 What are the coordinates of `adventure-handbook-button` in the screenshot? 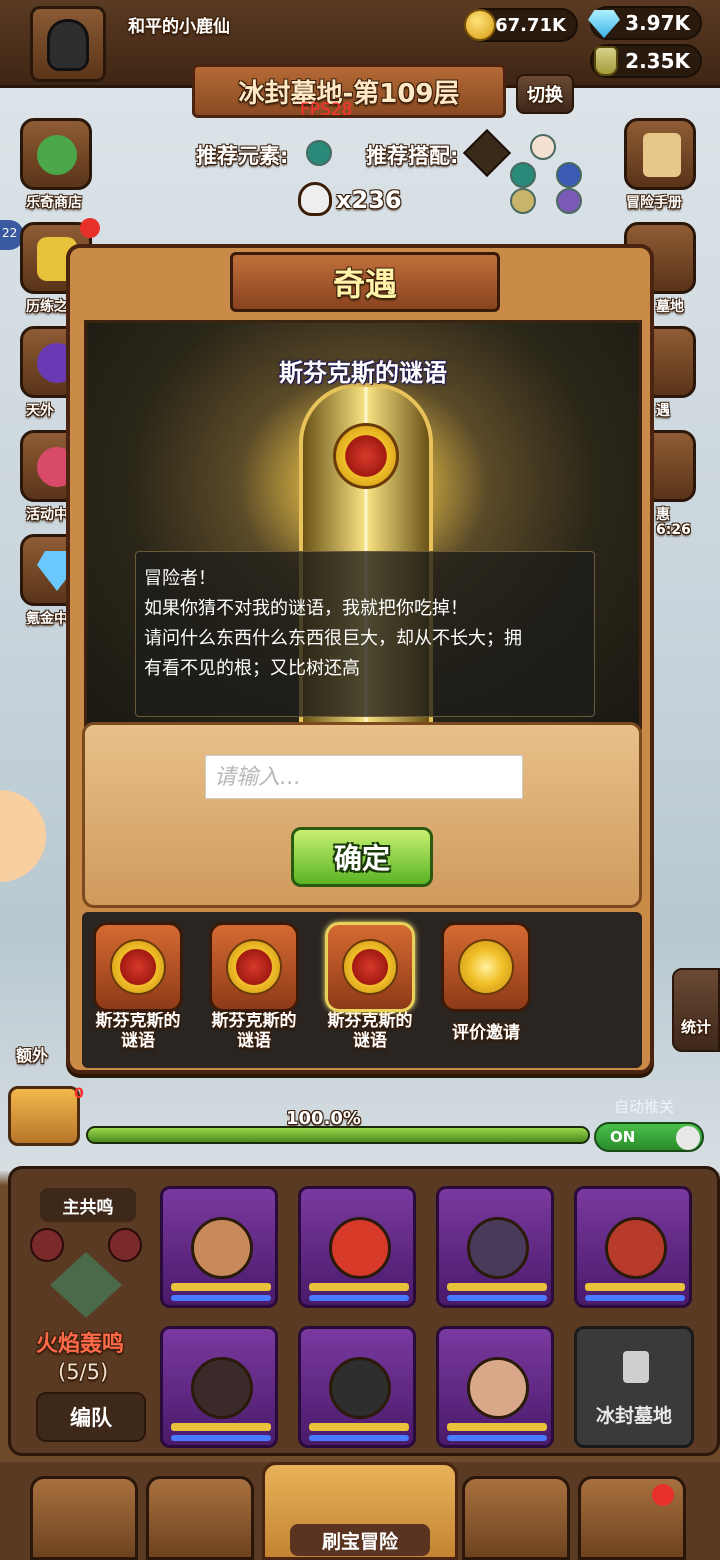 It's located at (660, 154).